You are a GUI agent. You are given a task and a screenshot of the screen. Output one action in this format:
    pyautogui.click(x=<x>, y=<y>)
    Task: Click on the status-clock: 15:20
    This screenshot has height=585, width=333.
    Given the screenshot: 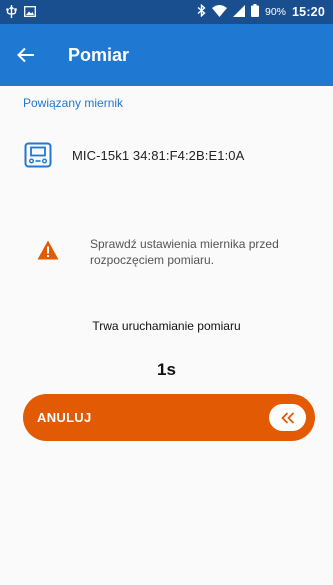 What is the action you would take?
    pyautogui.click(x=308, y=12)
    